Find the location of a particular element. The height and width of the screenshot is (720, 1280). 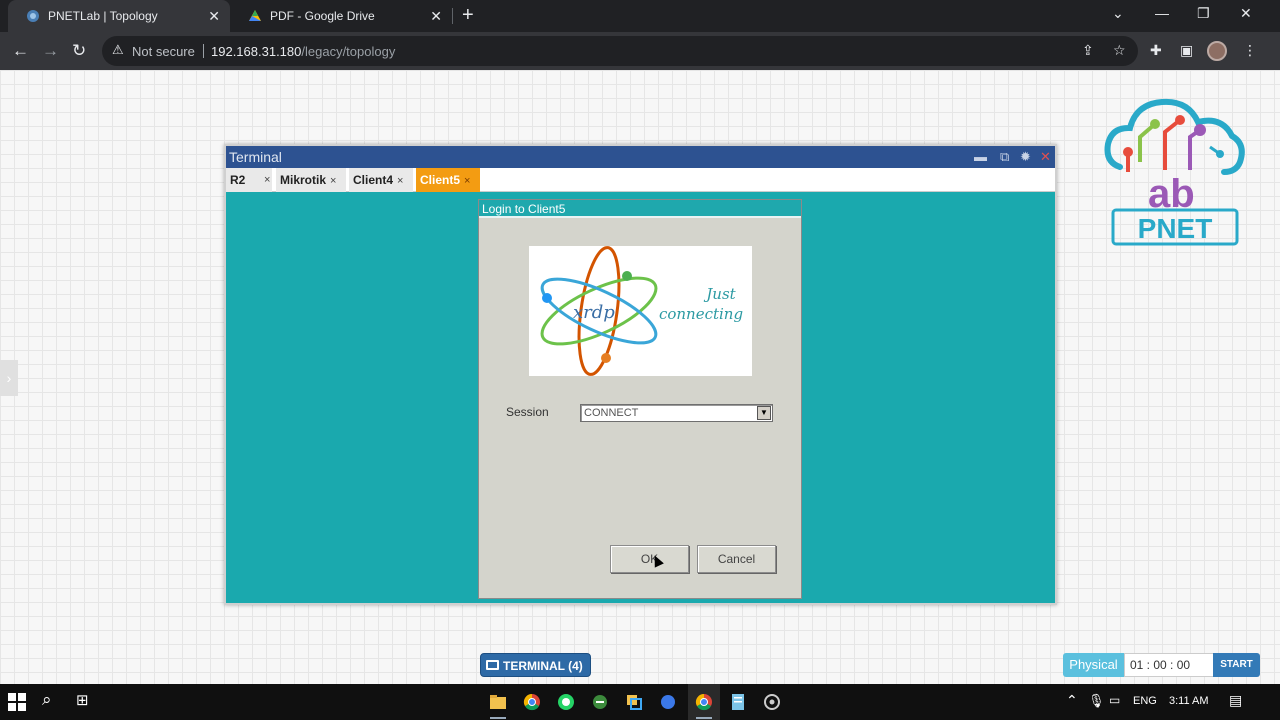

pnetlab-favicon-icon is located at coordinates (33, 16).